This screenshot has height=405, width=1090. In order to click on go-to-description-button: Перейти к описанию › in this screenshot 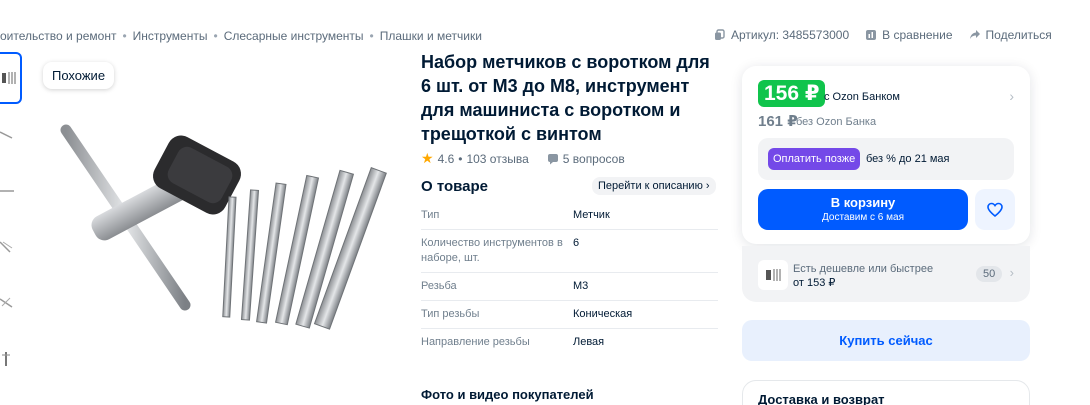, I will do `click(654, 186)`.